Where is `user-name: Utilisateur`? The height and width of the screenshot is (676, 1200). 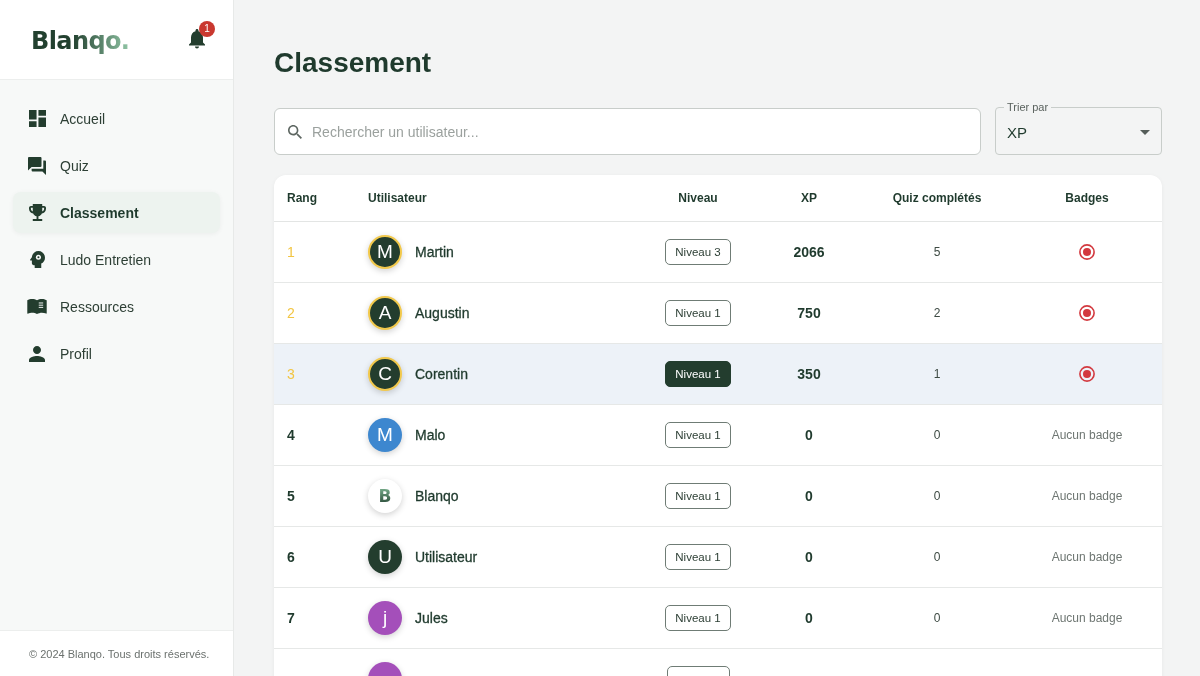
user-name: Utilisateur is located at coordinates (446, 557).